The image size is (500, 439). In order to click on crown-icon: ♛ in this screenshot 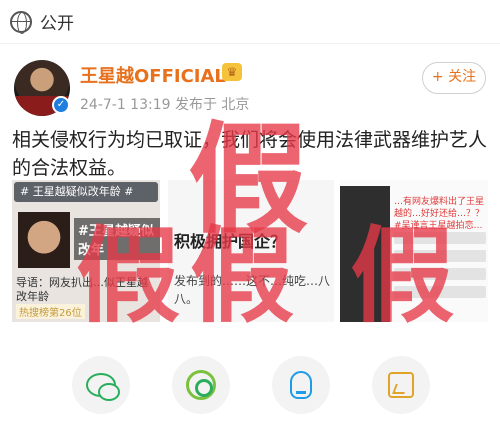, I will do `click(232, 72)`.